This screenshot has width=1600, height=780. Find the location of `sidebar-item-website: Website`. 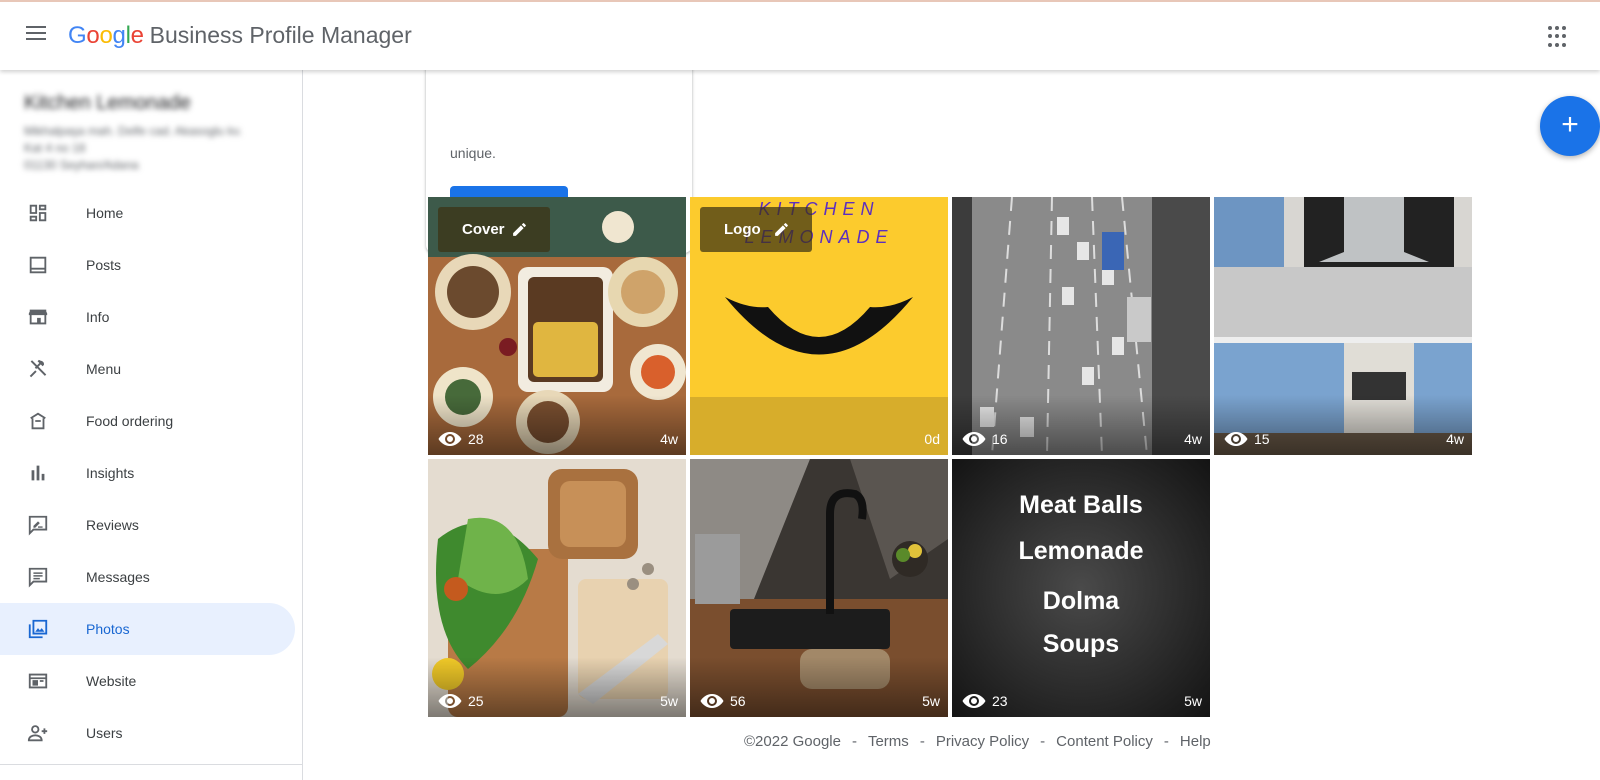

sidebar-item-website: Website is located at coordinates (147, 681).